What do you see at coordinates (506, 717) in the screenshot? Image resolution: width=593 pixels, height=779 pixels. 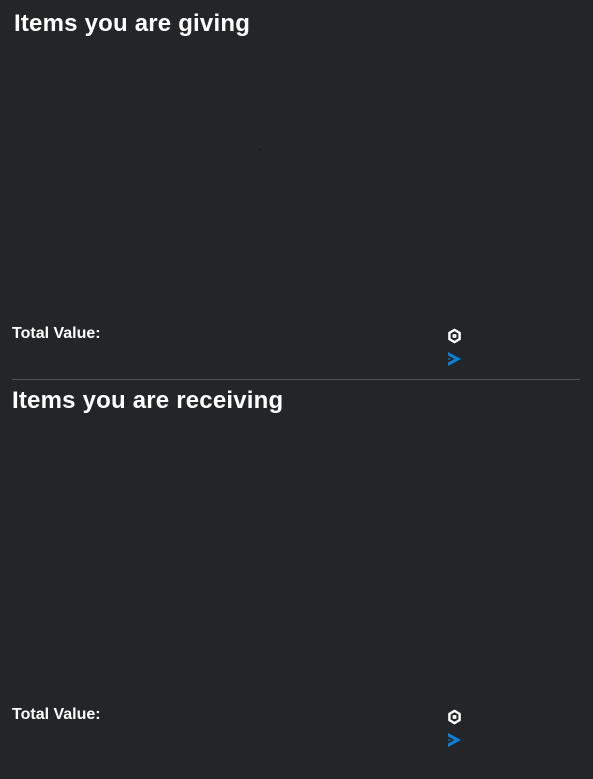 I see `receiving-robux-row` at bounding box center [506, 717].